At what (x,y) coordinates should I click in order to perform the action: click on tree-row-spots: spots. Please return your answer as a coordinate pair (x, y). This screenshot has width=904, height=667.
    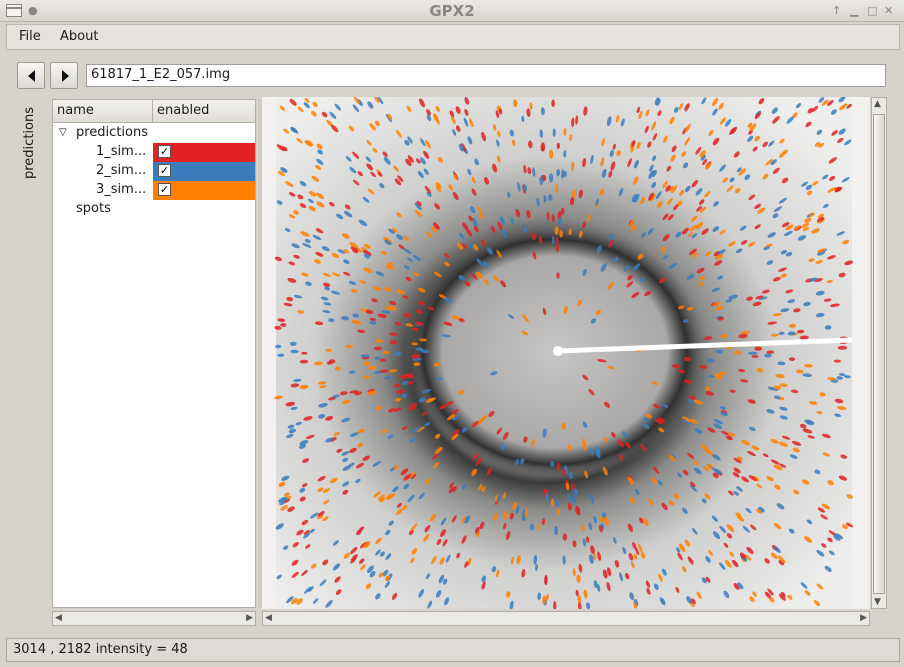
    Looking at the image, I should click on (154, 209).